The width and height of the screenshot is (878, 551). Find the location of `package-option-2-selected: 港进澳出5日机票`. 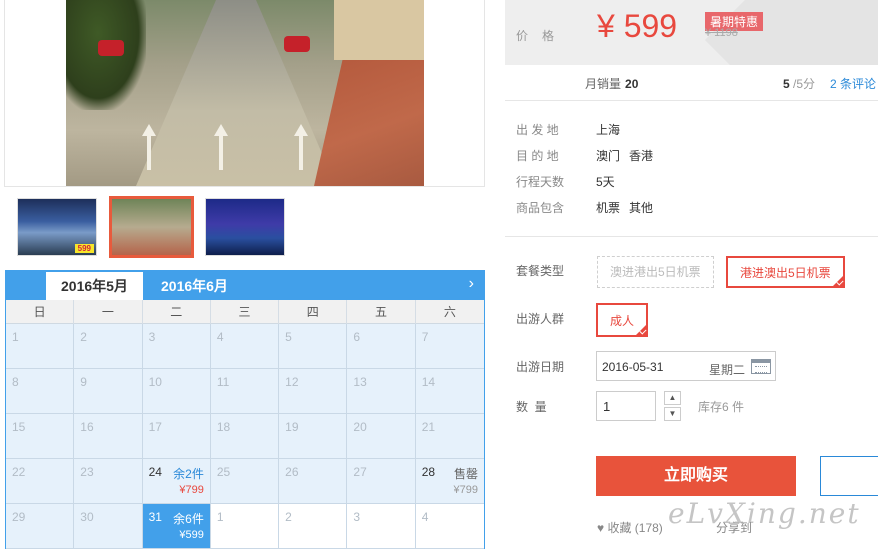

package-option-2-selected: 港进澳出5日机票 is located at coordinates (785, 272).